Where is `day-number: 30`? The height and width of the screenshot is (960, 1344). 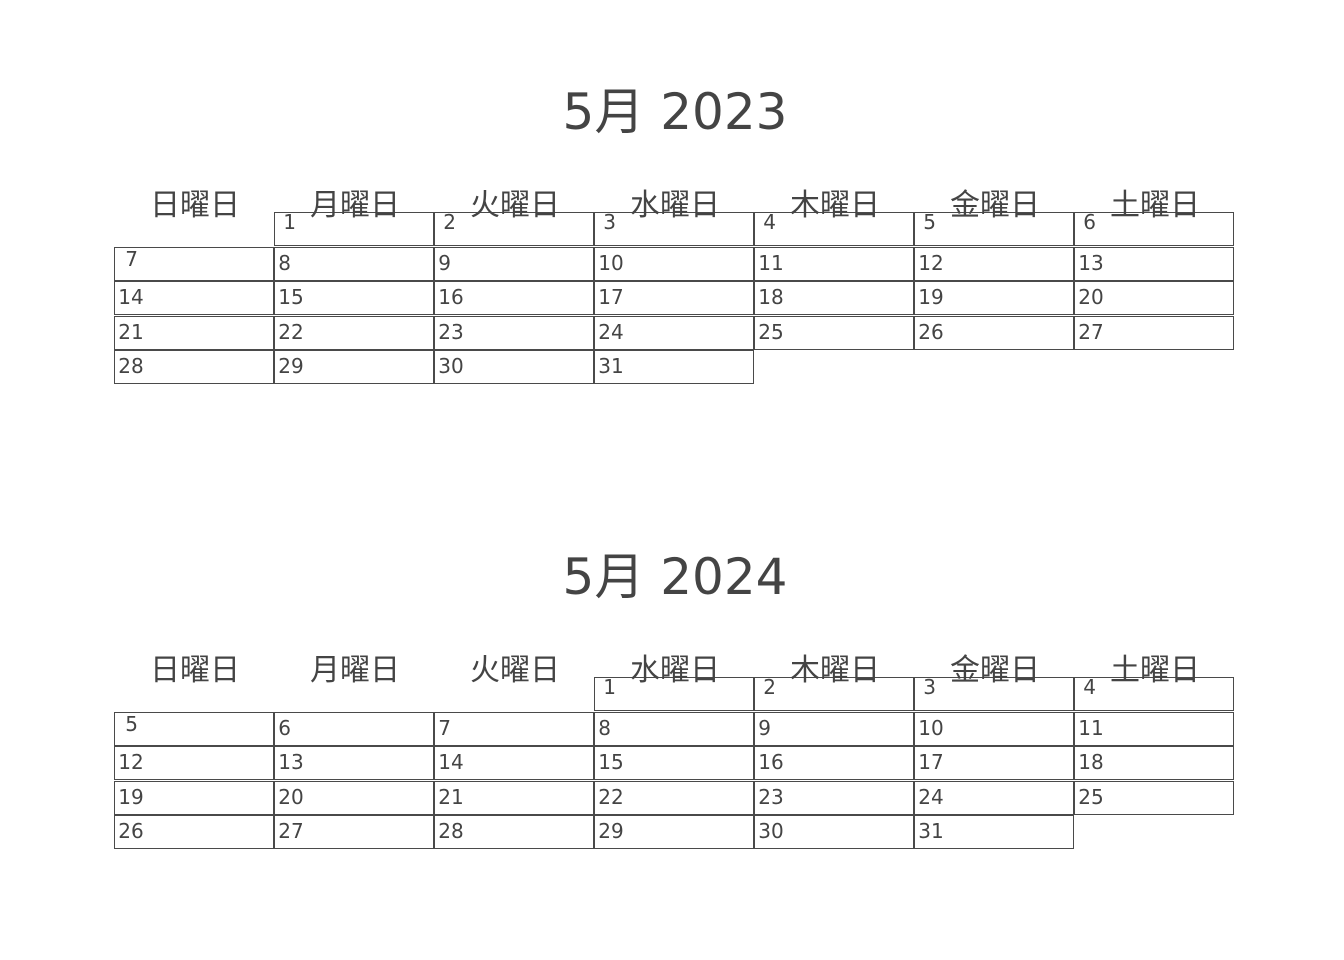
day-number: 30 is located at coordinates (451, 366).